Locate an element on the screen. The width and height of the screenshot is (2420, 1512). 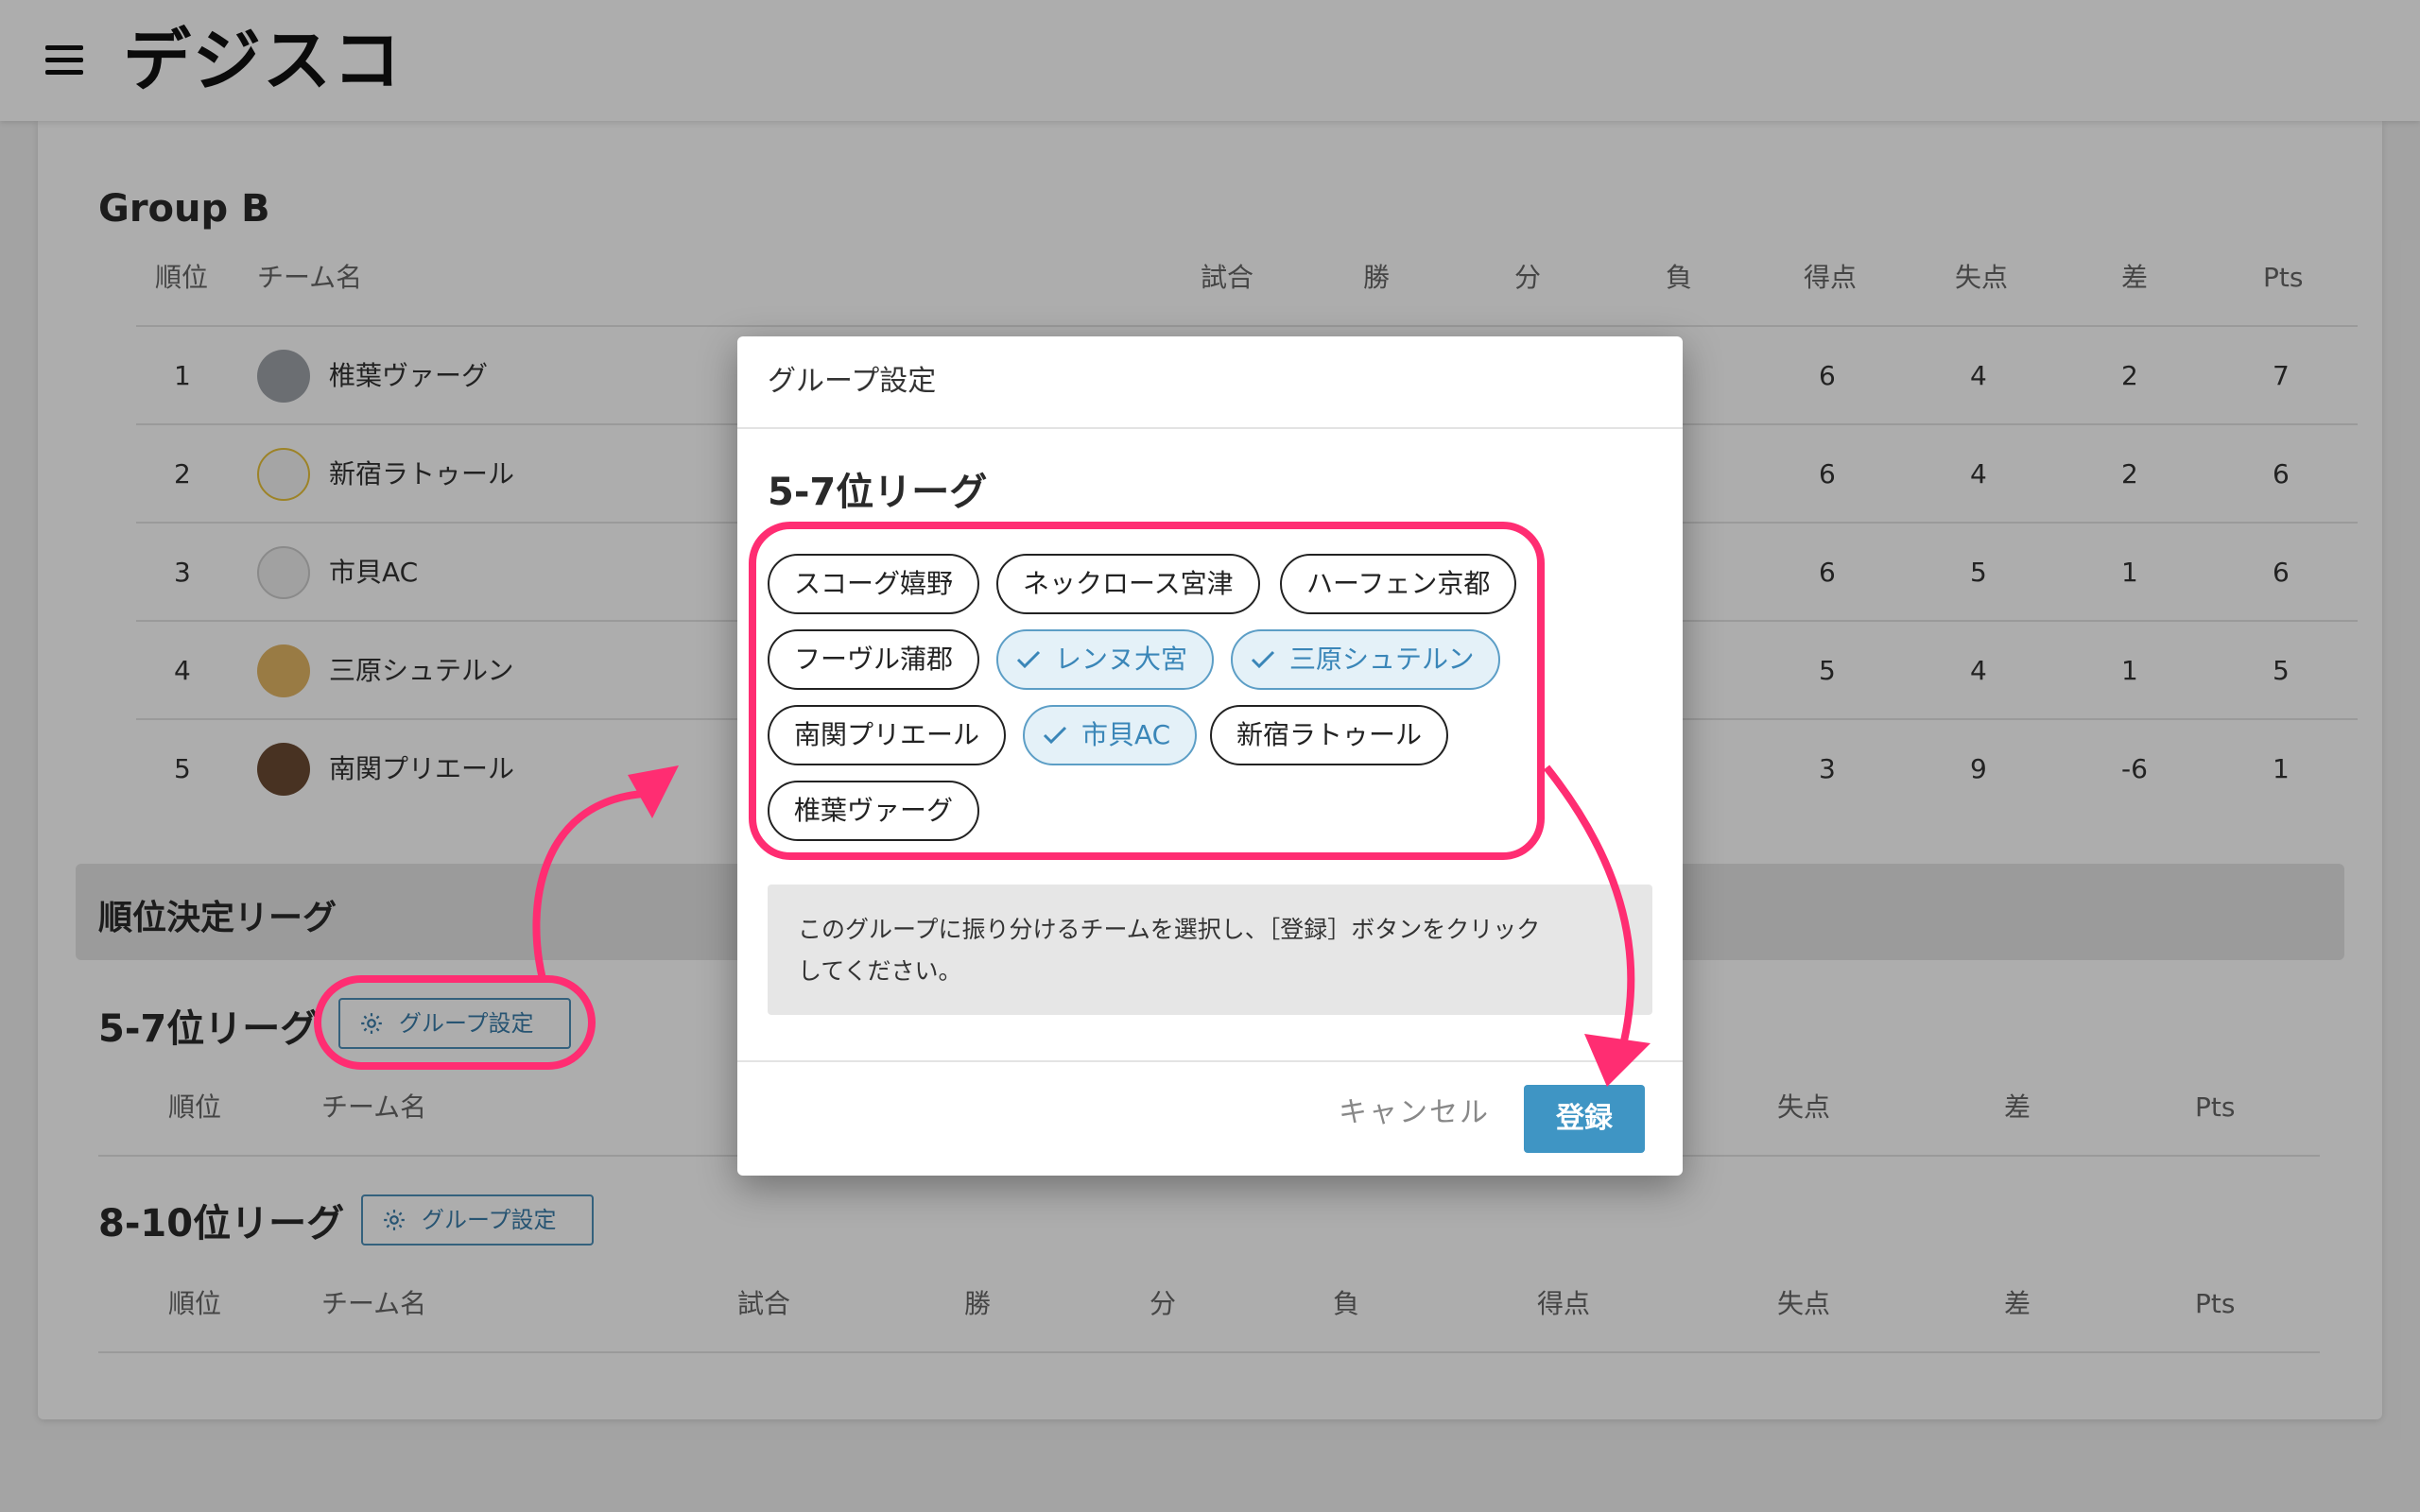
dialog-title: グループ設定 is located at coordinates (852, 381).